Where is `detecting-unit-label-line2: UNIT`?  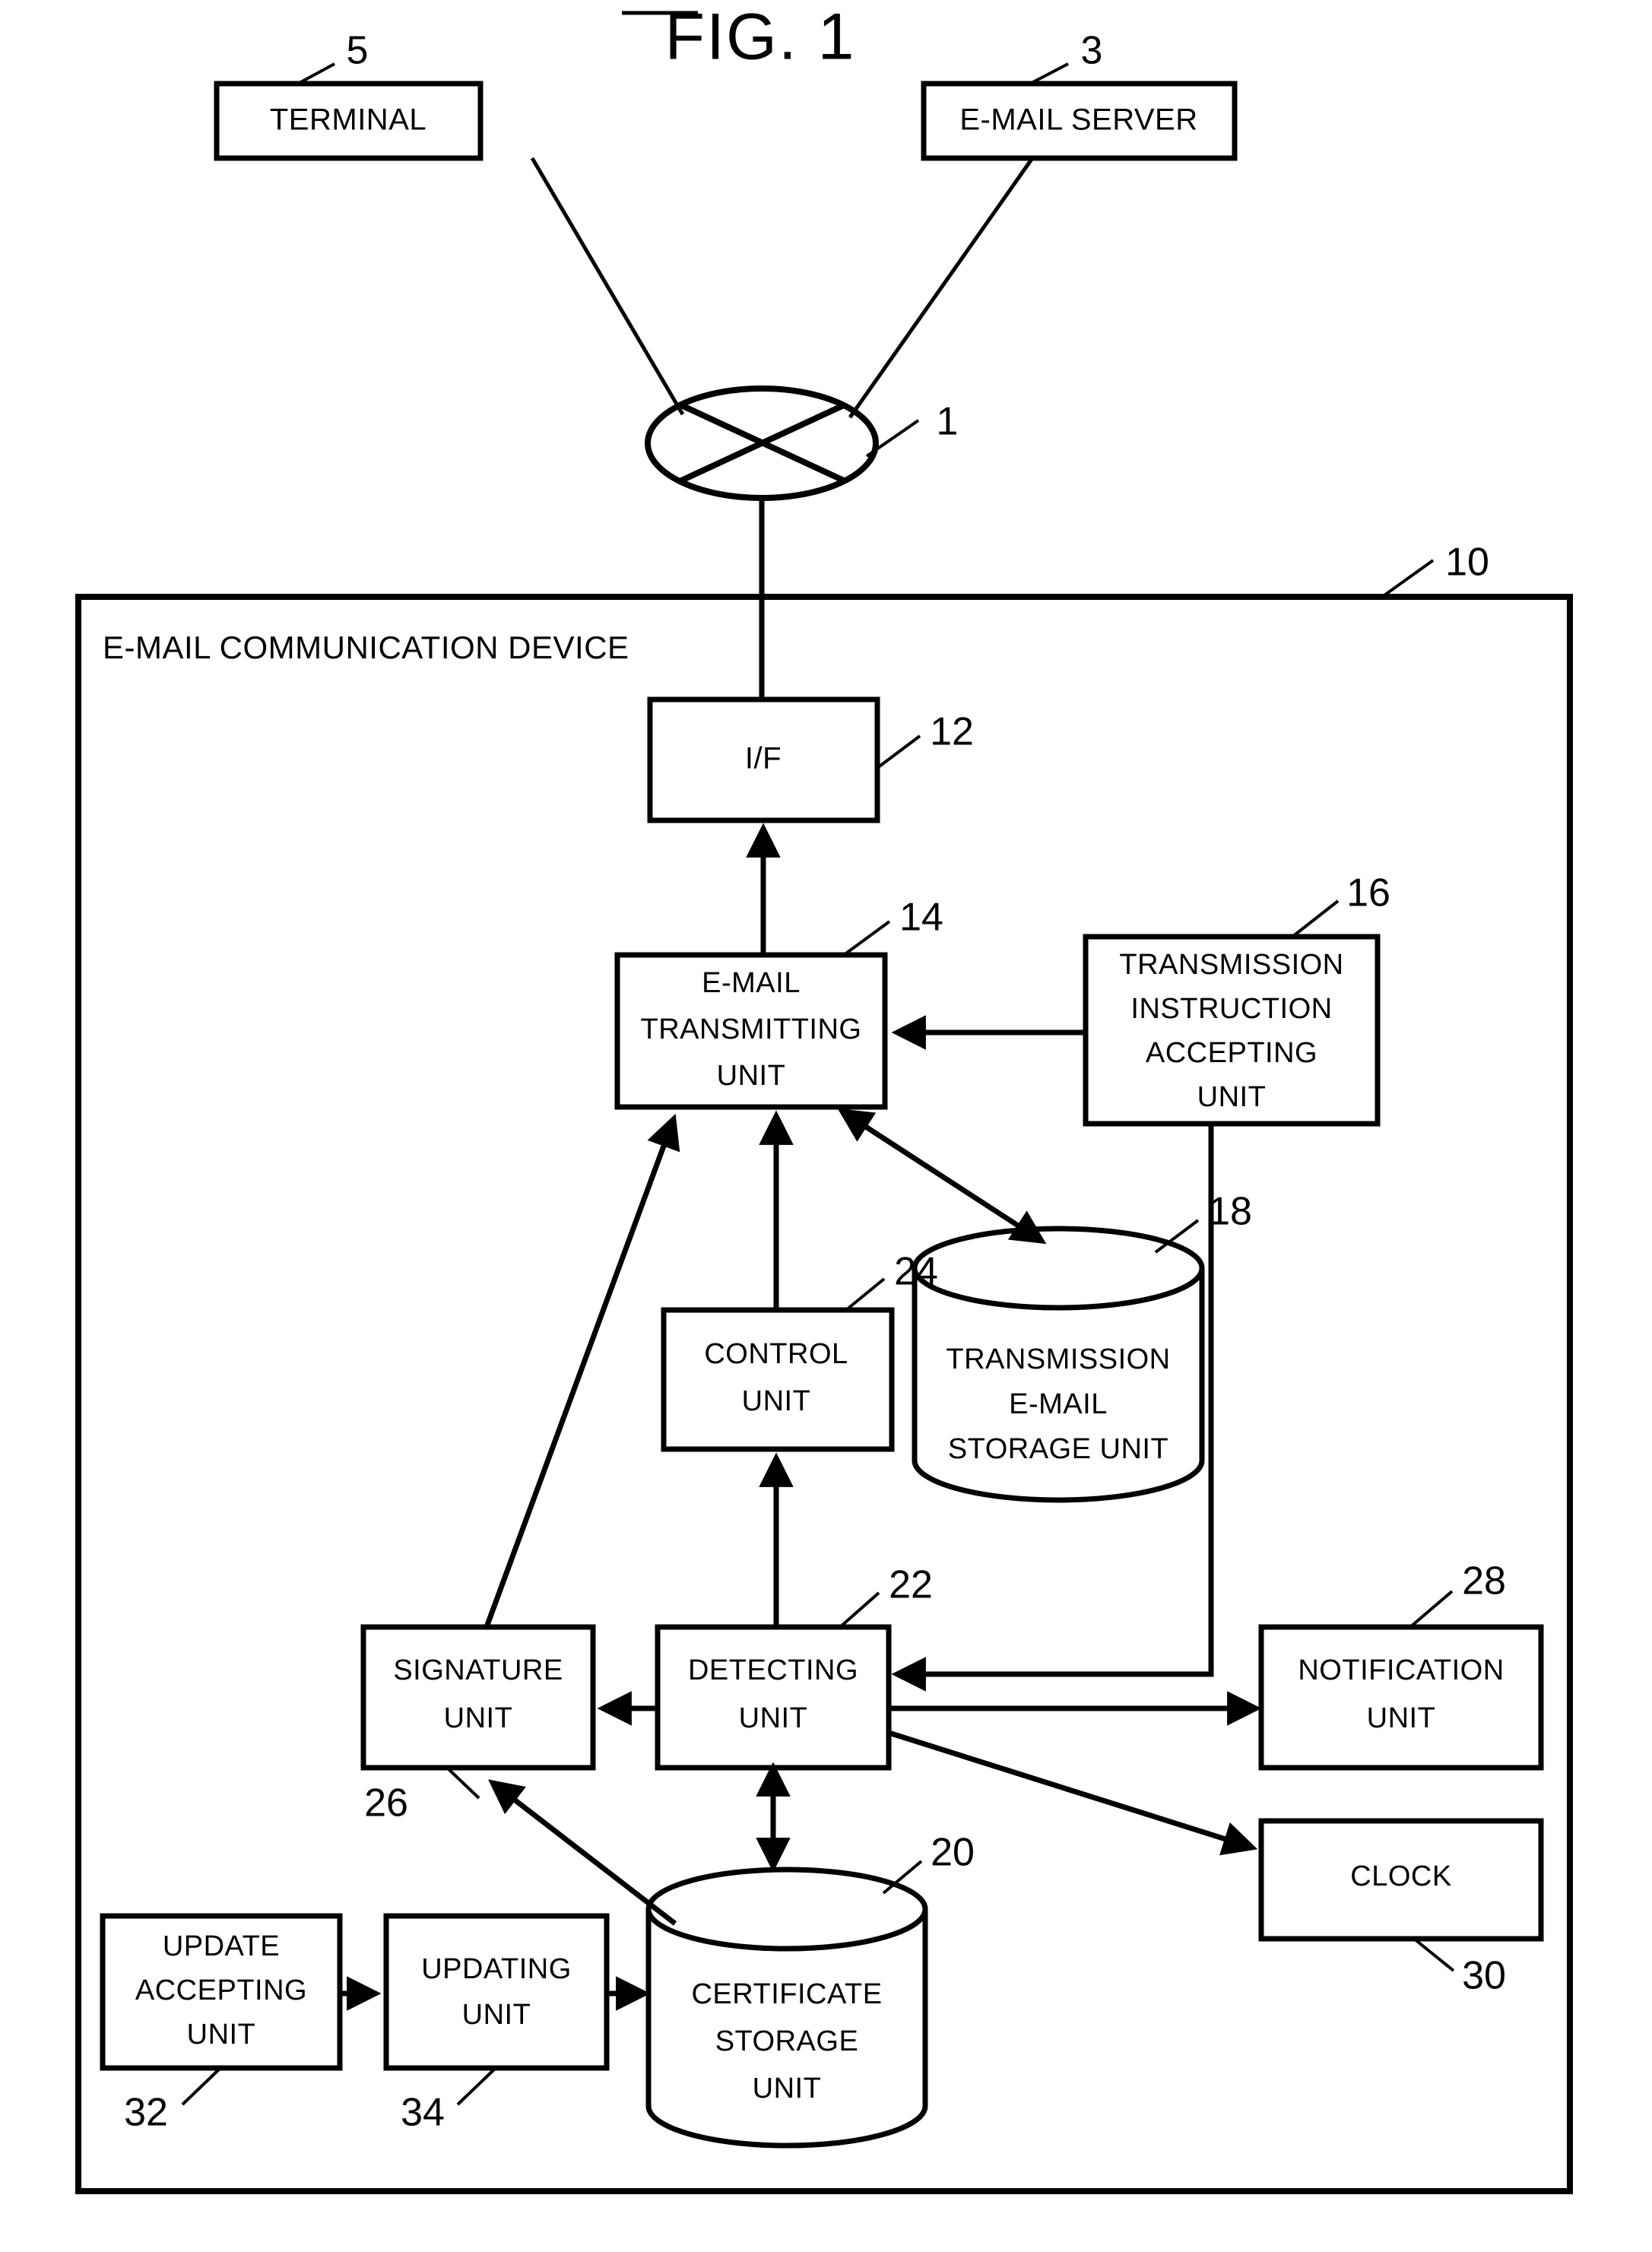
detecting-unit-label-line2: UNIT is located at coordinates (773, 1718).